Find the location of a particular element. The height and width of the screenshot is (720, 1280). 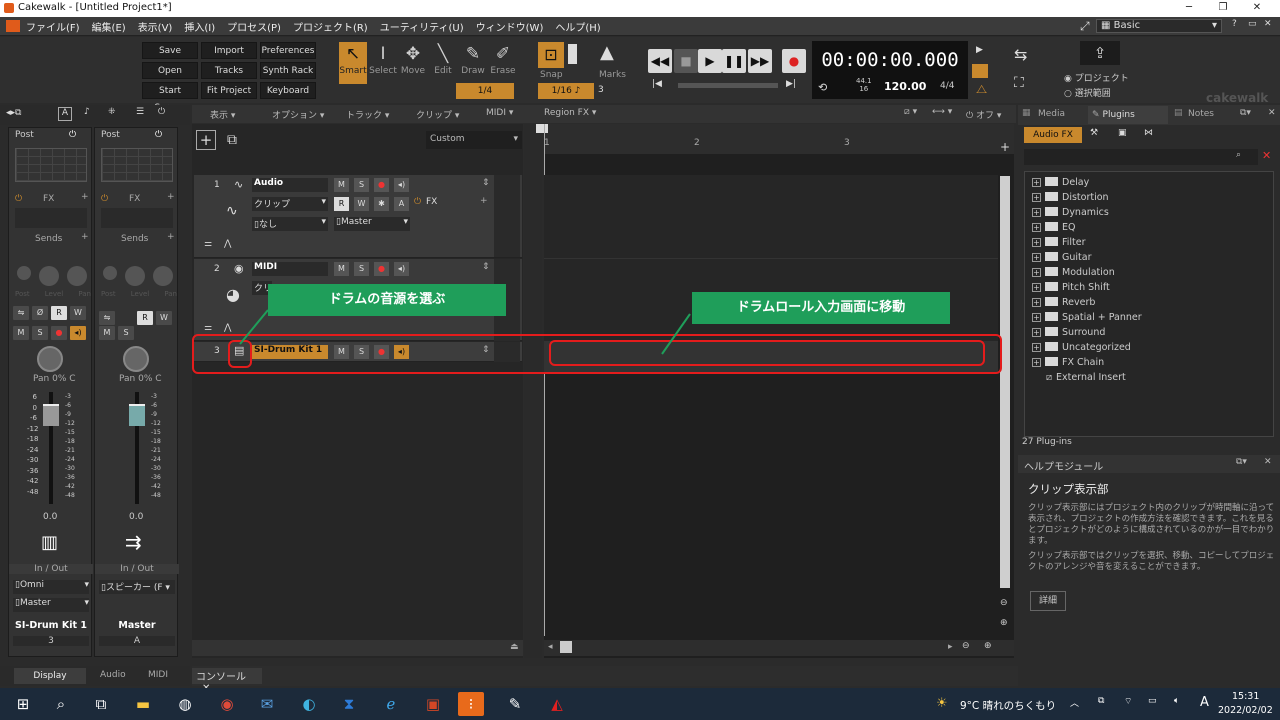

tab-plugins: ✎ Plugins is located at coordinates (1128, 115).